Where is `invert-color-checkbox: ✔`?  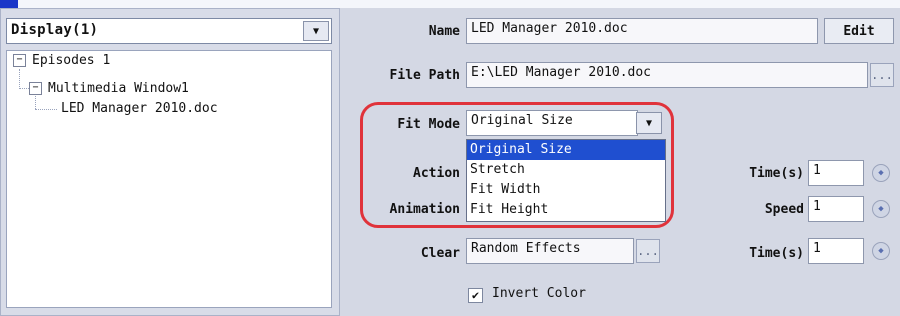 invert-color-checkbox: ✔ is located at coordinates (475, 295).